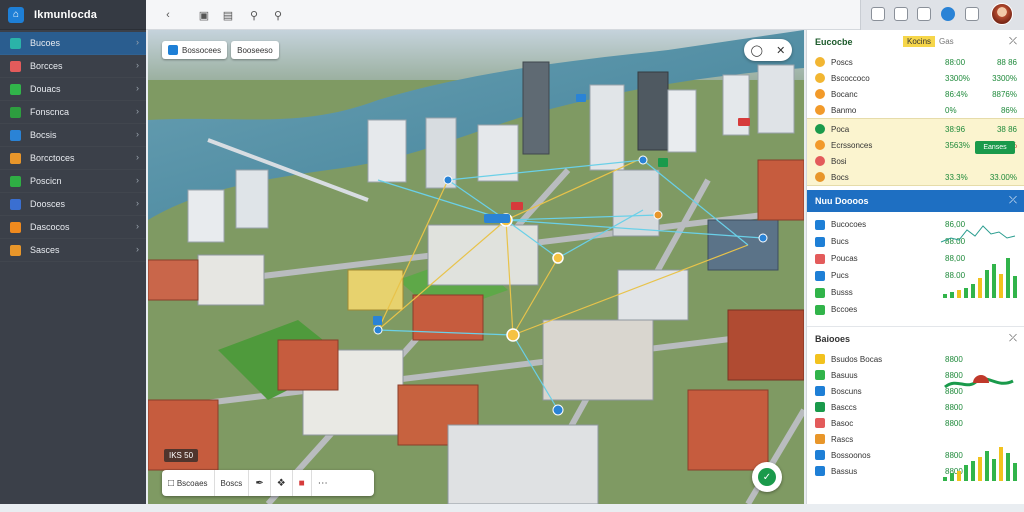 This screenshot has height=512, width=1024. I want to click on metric-row: Poscs 88:00 88 86, so click(915, 62).